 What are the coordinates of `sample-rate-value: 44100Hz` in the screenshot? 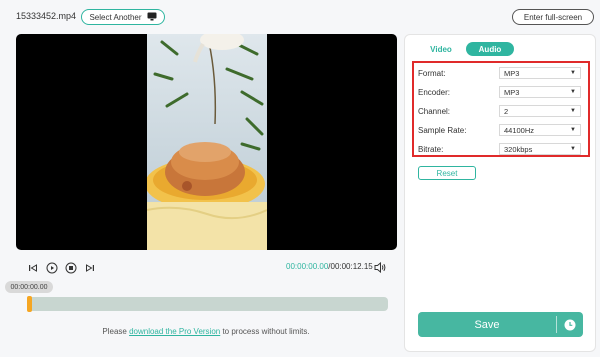 It's located at (519, 130).